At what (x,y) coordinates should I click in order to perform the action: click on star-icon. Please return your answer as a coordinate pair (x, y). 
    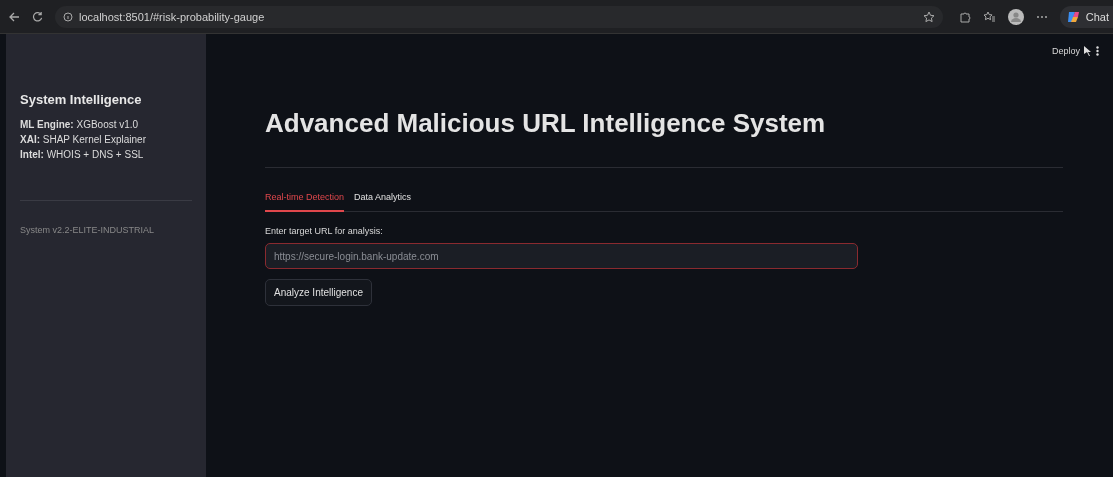
    Looking at the image, I should click on (928, 16).